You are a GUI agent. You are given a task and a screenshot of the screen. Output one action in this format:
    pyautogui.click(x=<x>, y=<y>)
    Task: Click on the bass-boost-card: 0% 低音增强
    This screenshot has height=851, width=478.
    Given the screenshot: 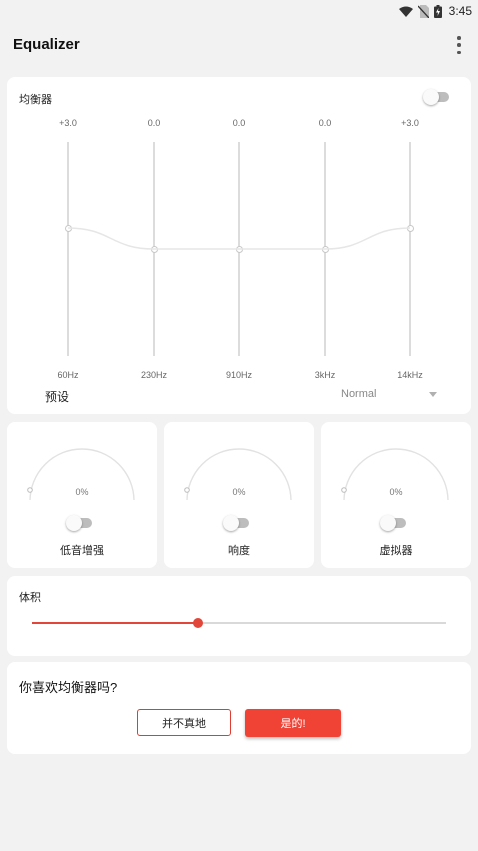 What is the action you would take?
    pyautogui.click(x=82, y=495)
    